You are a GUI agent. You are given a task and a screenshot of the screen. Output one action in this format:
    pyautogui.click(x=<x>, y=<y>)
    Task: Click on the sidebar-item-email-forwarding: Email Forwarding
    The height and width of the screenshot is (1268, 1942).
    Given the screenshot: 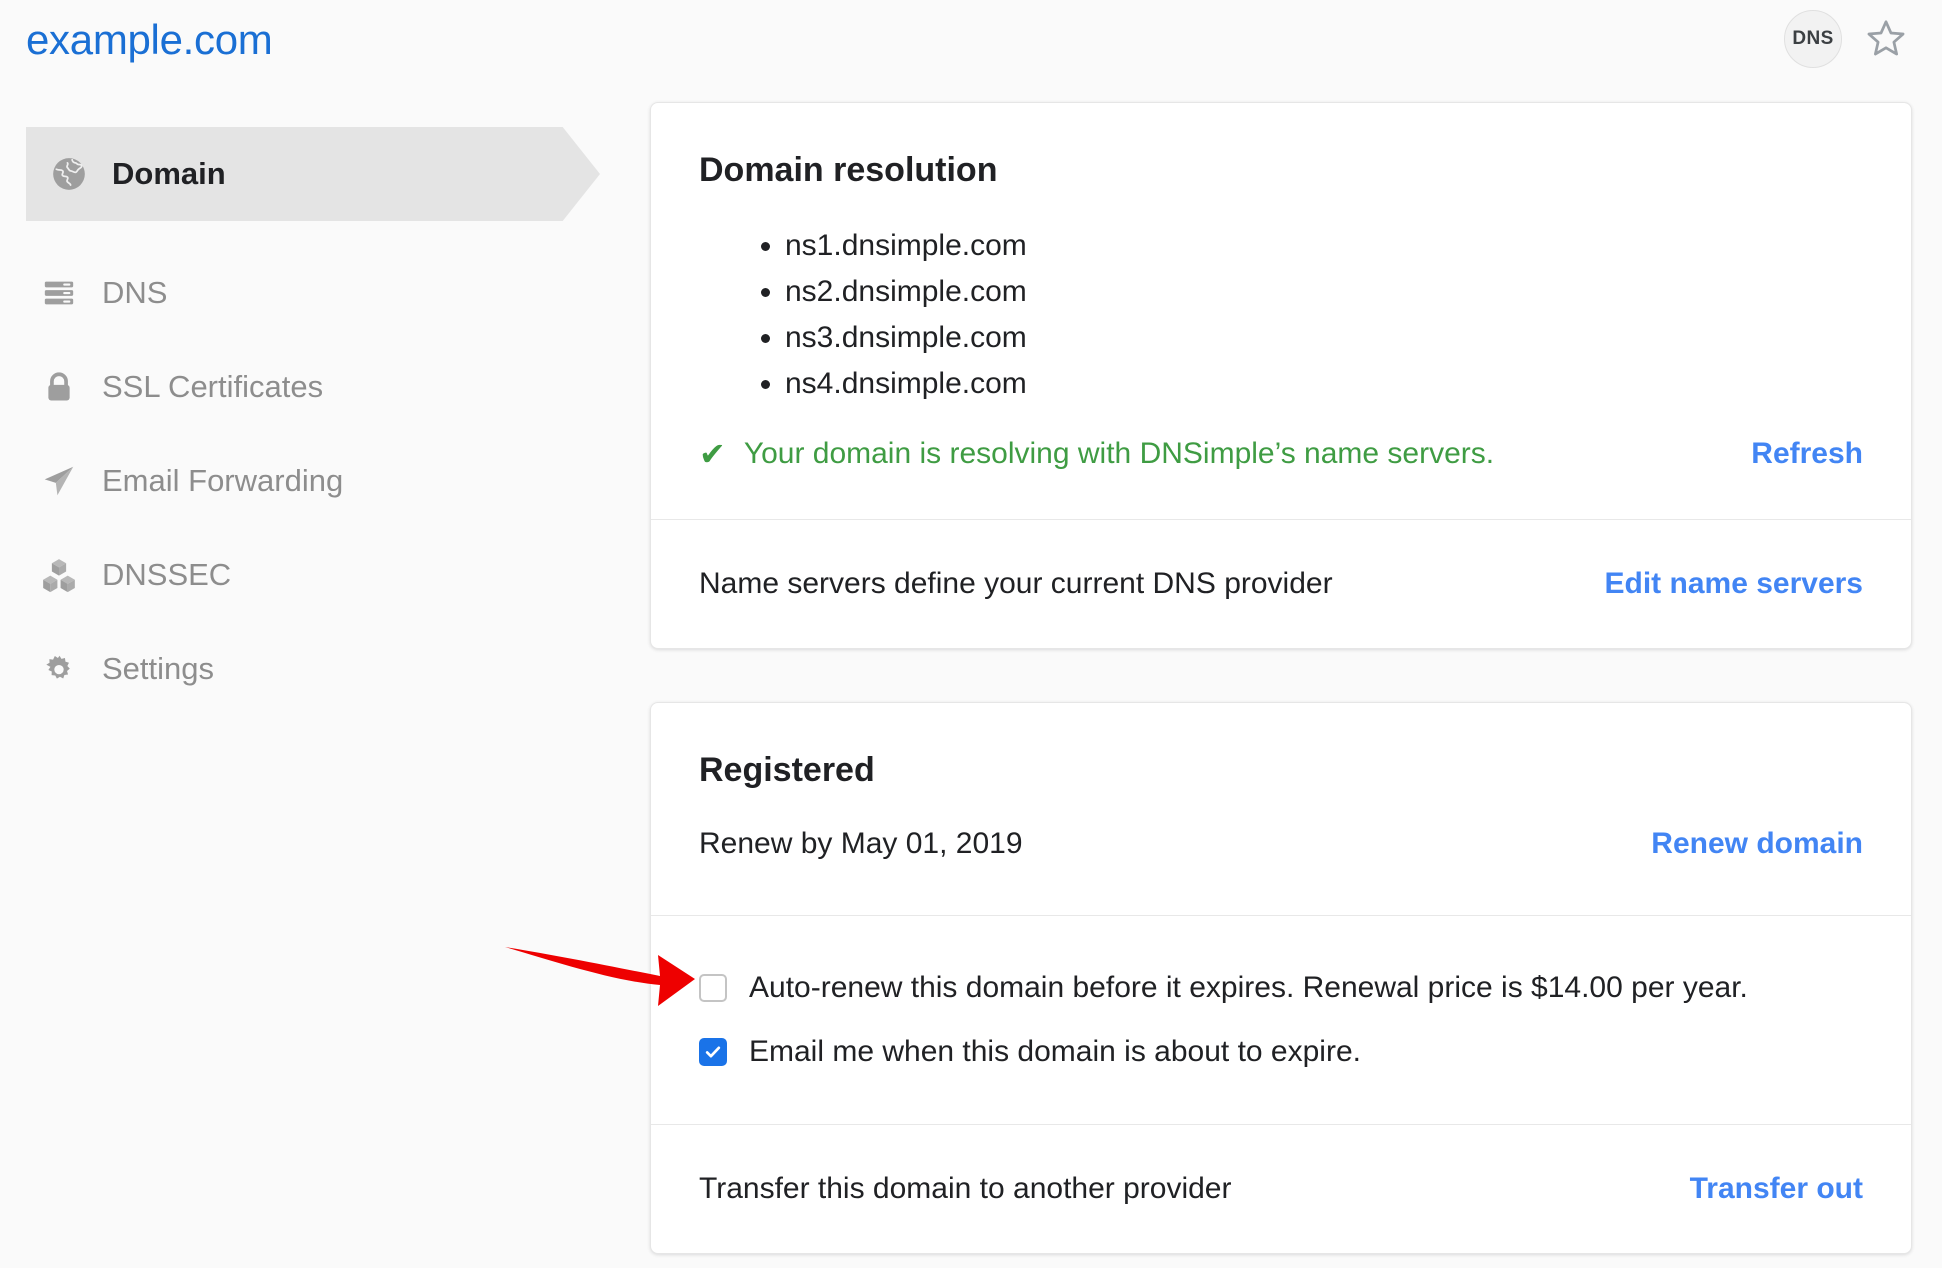 What is the action you would take?
    pyautogui.click(x=325, y=481)
    